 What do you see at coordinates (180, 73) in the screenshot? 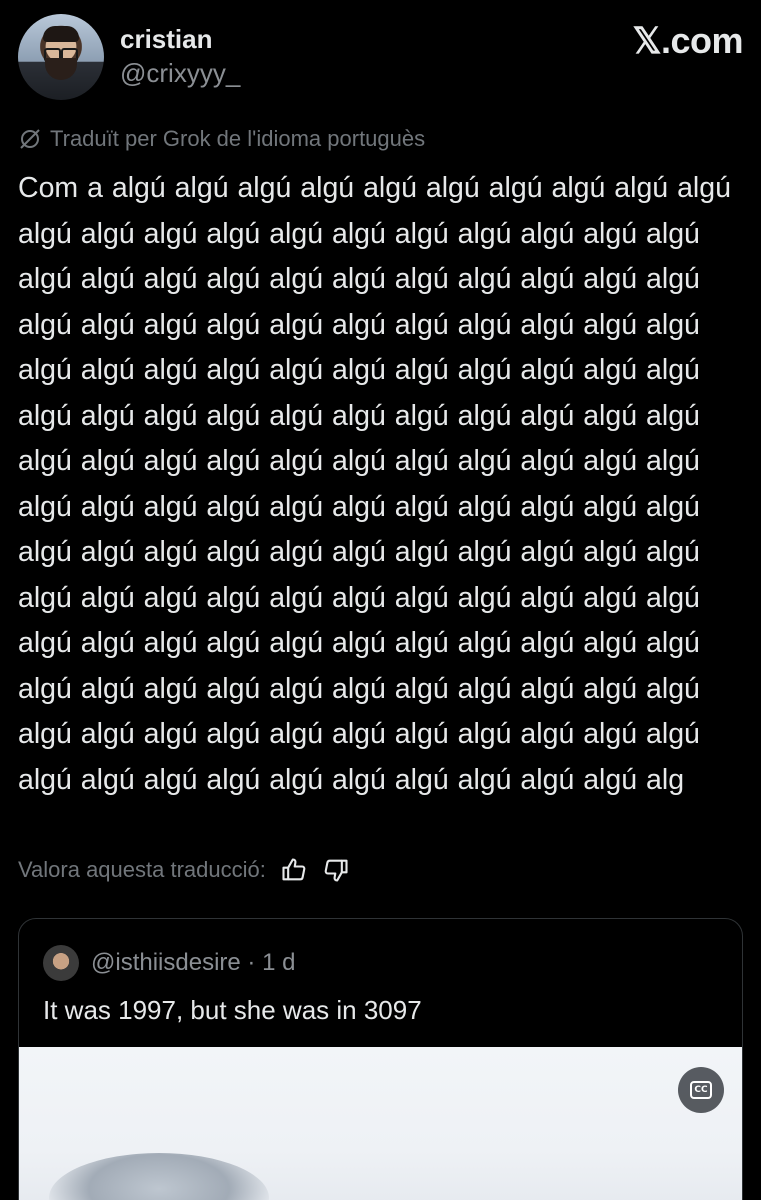
I see `author-handle: @crixyyy_` at bounding box center [180, 73].